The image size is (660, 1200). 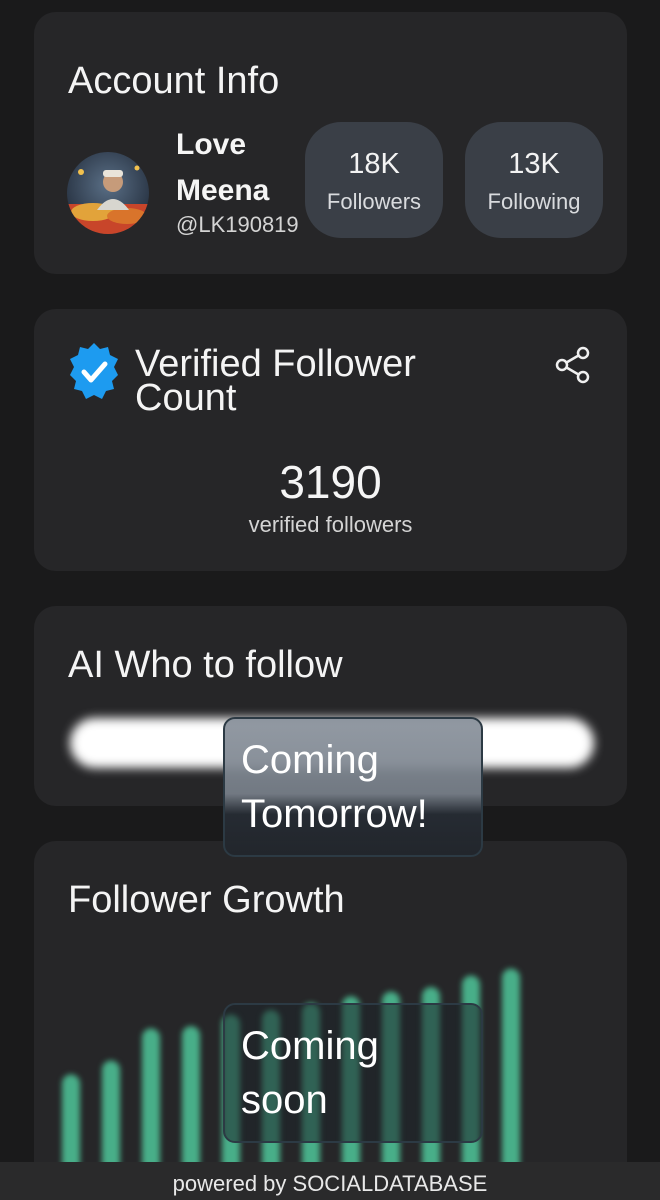 I want to click on verified-title: Verified Follower Count, so click(x=275, y=381).